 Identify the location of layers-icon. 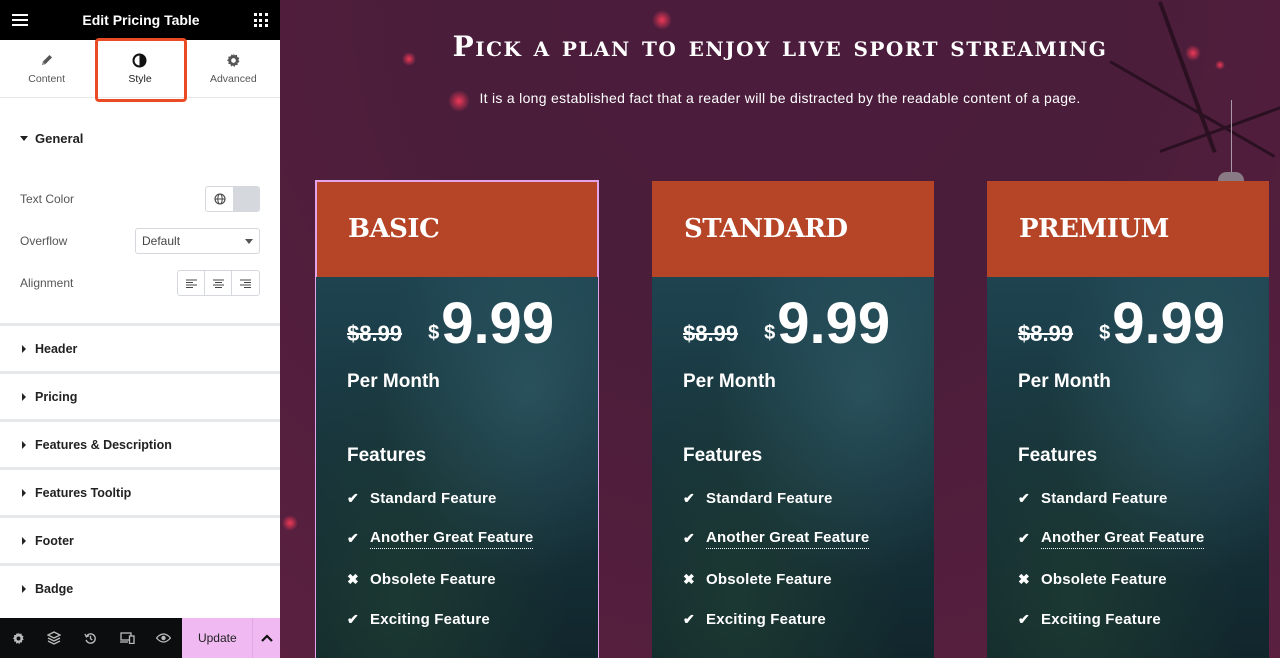
(54, 638).